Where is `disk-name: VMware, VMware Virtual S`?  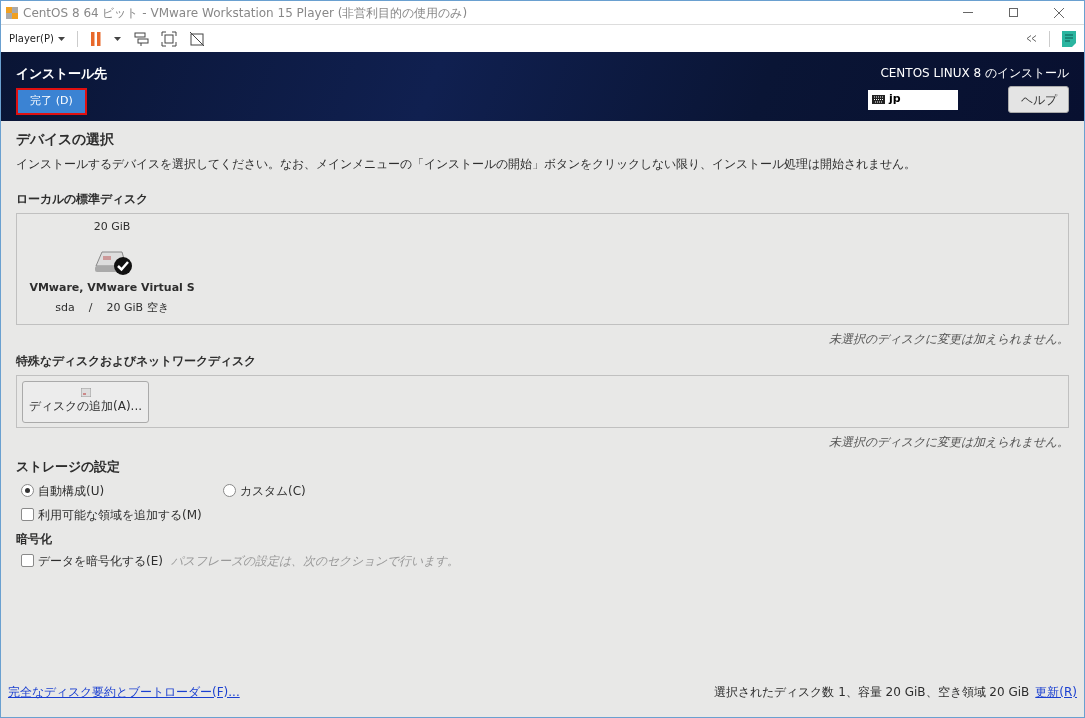
disk-name: VMware, VMware Virtual S is located at coordinates (112, 287).